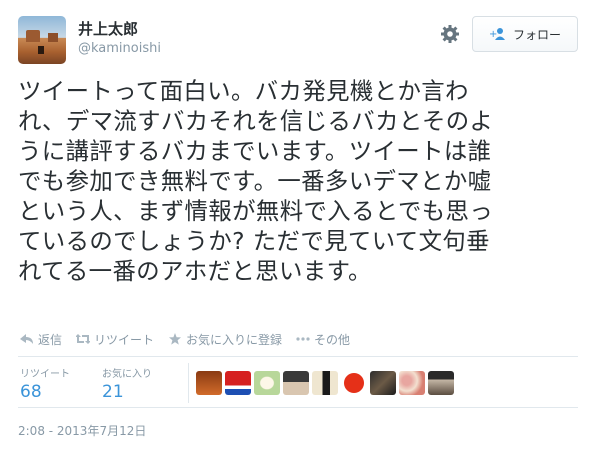 The height and width of the screenshot is (453, 590). I want to click on display-name: 井上太郎, so click(108, 28).